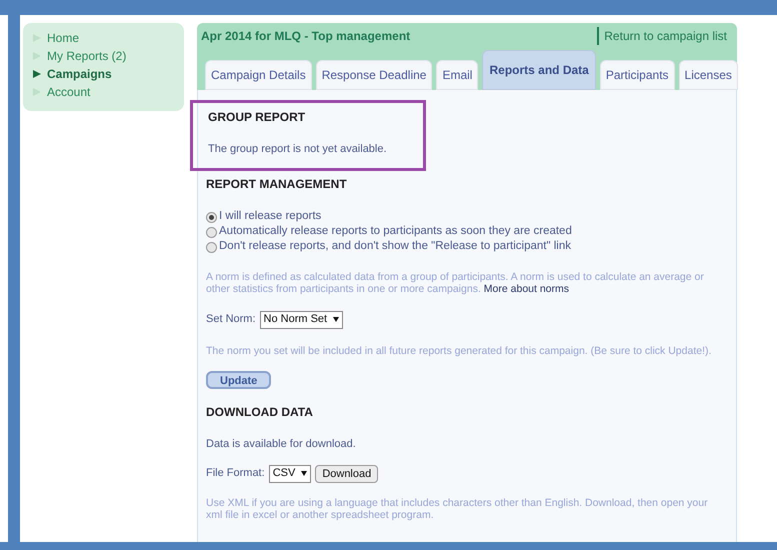 The image size is (777, 550). I want to click on download-button: Download, so click(346, 473).